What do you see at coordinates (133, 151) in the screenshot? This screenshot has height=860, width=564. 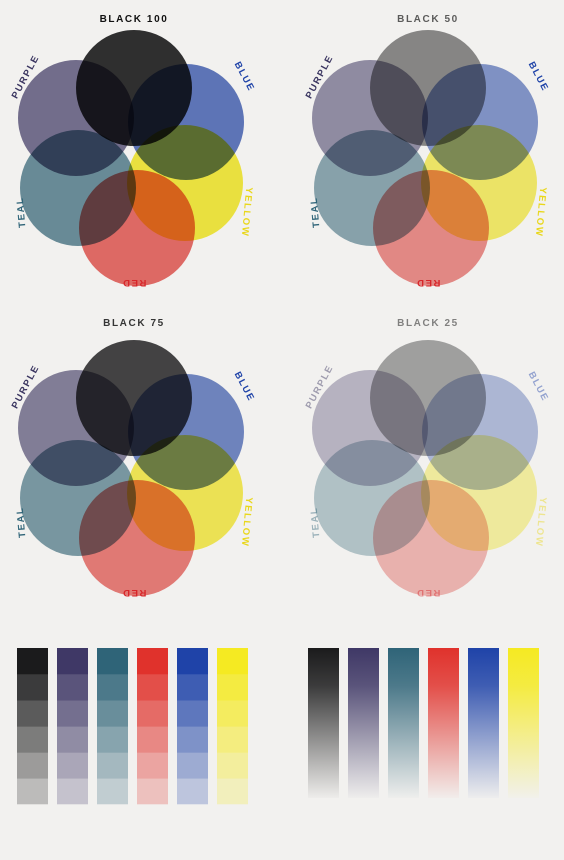 I see `color-wheel-panel: BLACK 100PURPLE BLUEYELLOWTEALRED` at bounding box center [133, 151].